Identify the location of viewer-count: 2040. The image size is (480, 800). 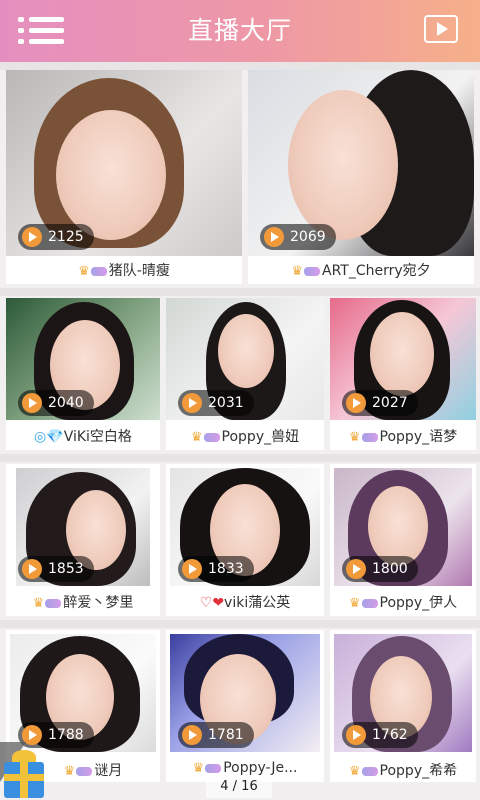
(66, 403).